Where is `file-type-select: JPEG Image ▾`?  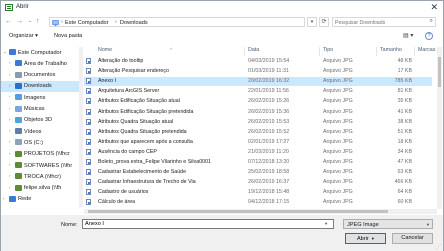
file-type-select: JPEG Image ▾ is located at coordinates (388, 224).